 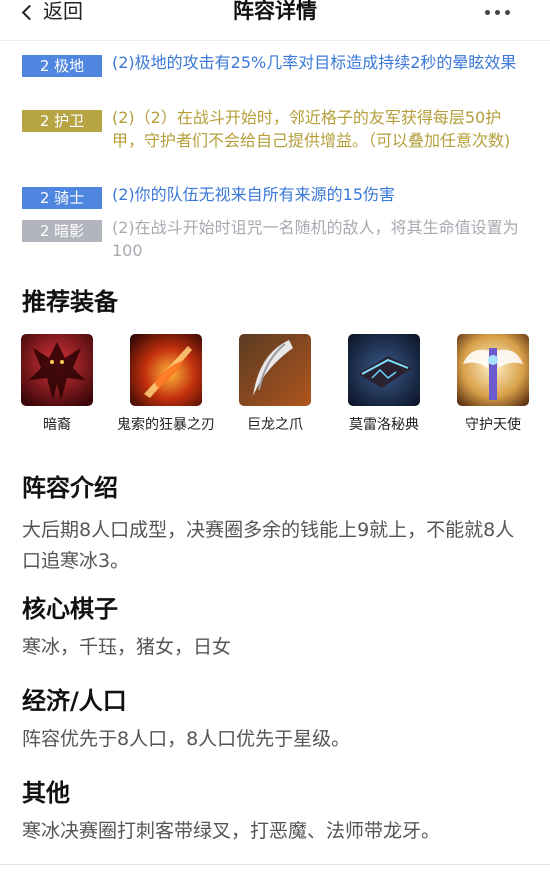 What do you see at coordinates (57, 425) in the screenshot?
I see `equipment-name: 暗裔` at bounding box center [57, 425].